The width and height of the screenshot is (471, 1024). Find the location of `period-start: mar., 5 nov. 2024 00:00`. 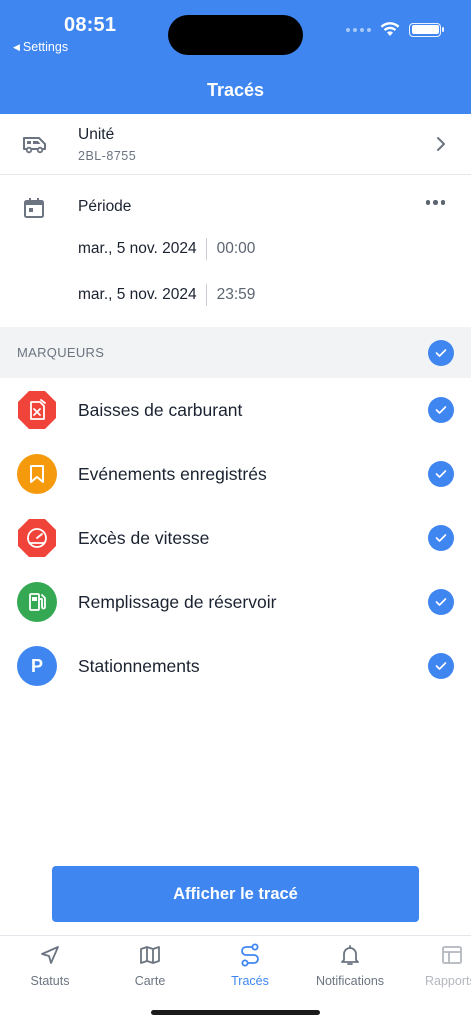

period-start: mar., 5 nov. 2024 00:00 is located at coordinates (166, 249).